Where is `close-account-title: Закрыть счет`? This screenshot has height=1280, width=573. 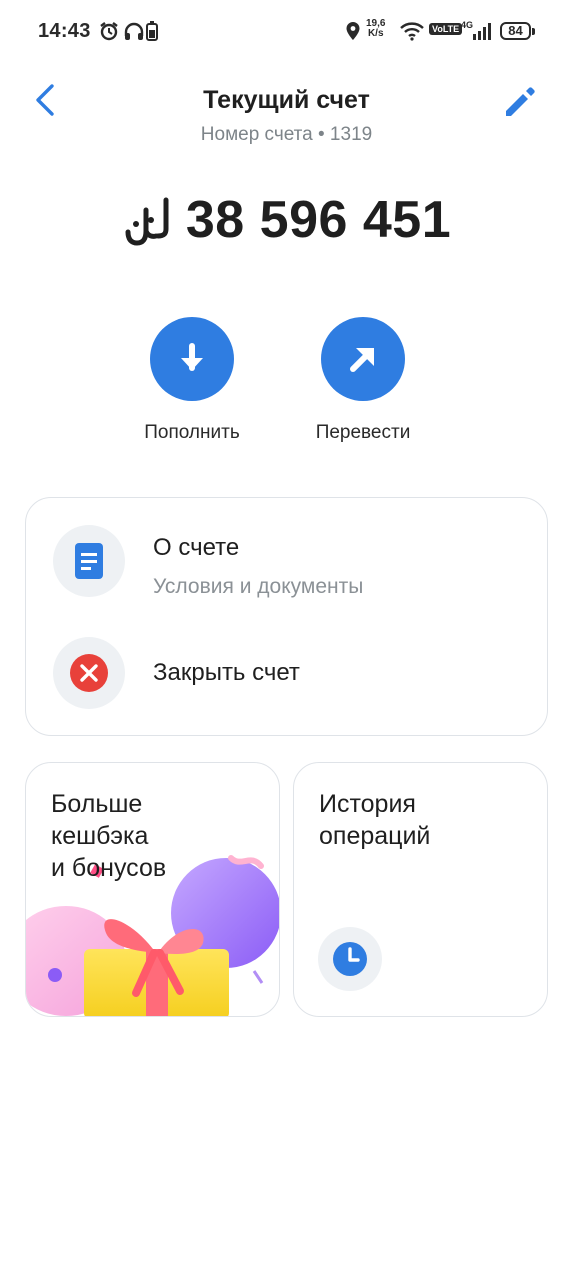
close-account-title: Закрыть счет is located at coordinates (226, 672).